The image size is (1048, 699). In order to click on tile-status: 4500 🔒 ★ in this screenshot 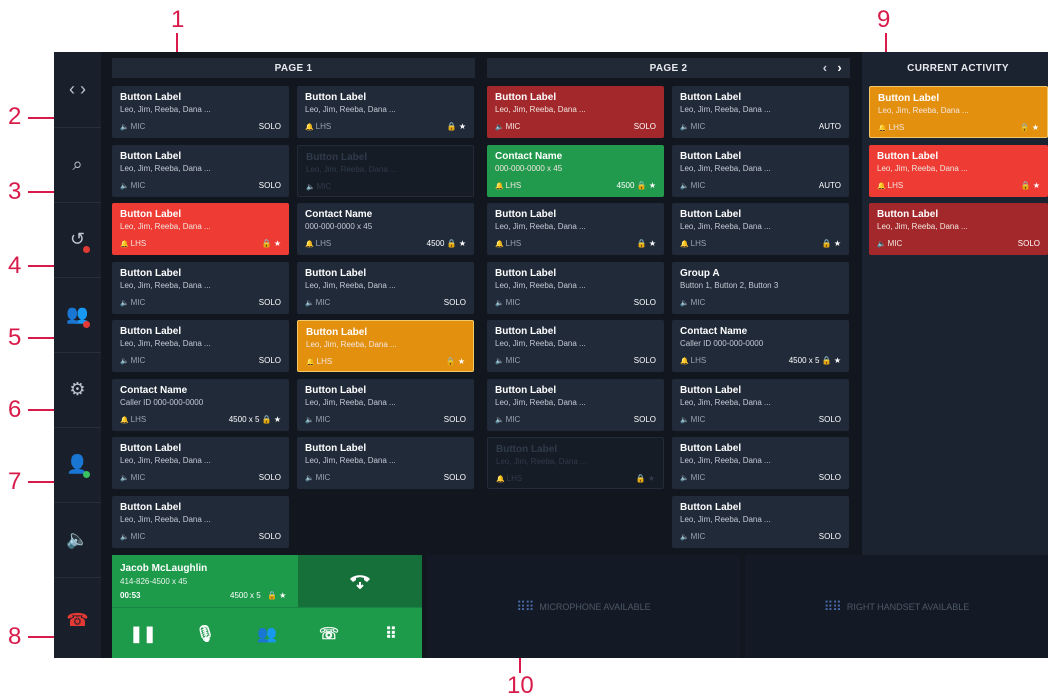, I will do `click(636, 185)`.